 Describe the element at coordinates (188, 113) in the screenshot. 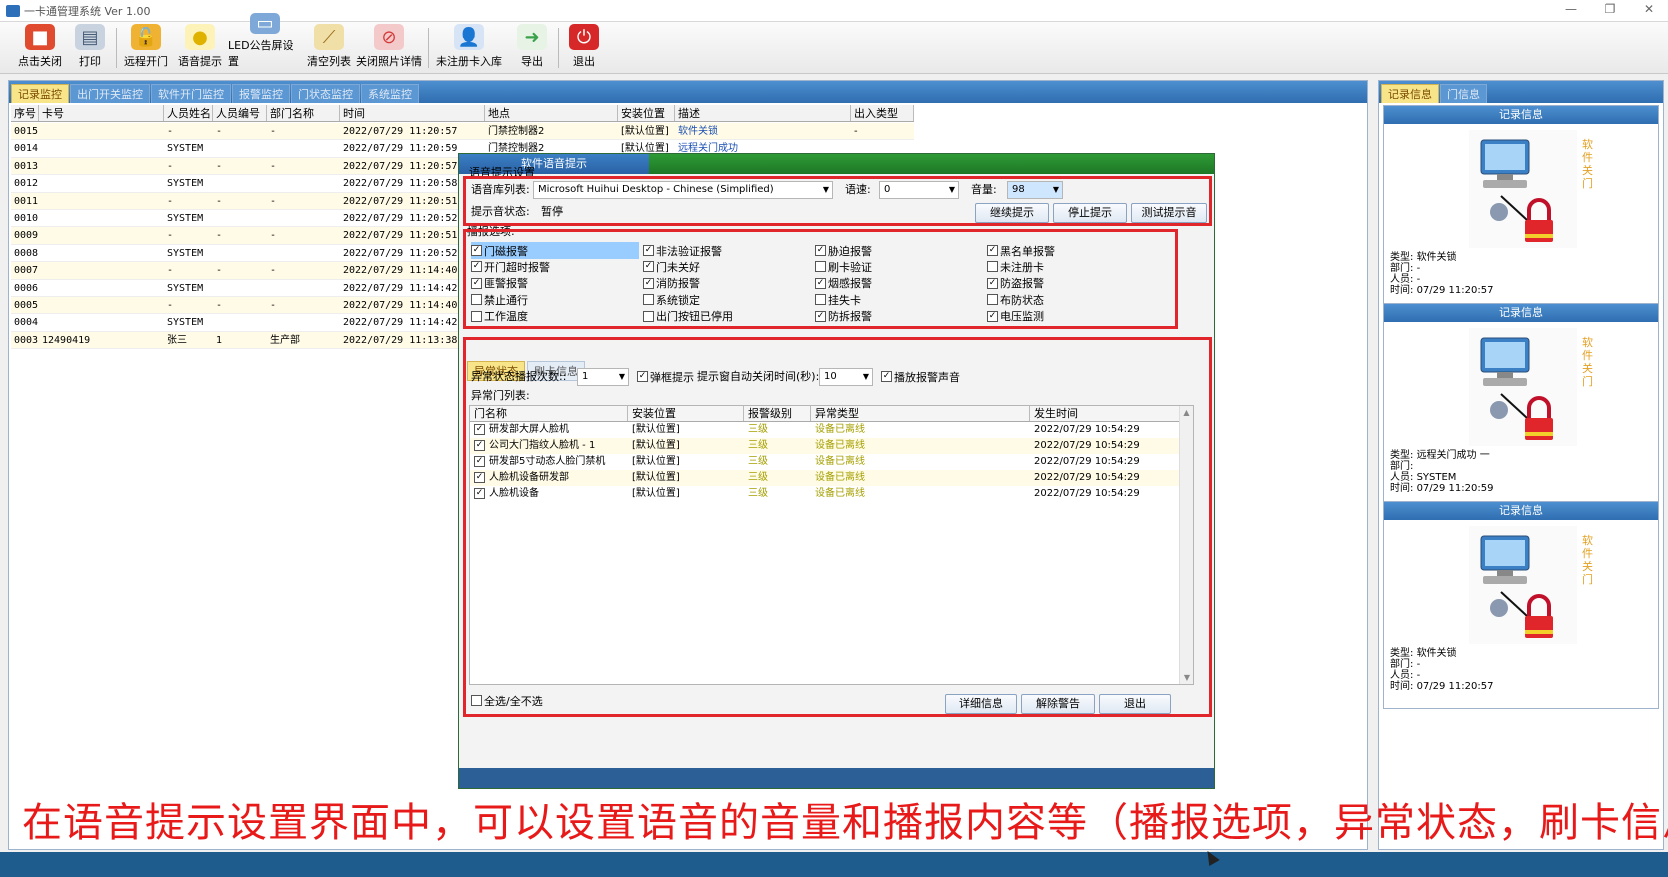

I see `column-header: 人员姓名` at that location.